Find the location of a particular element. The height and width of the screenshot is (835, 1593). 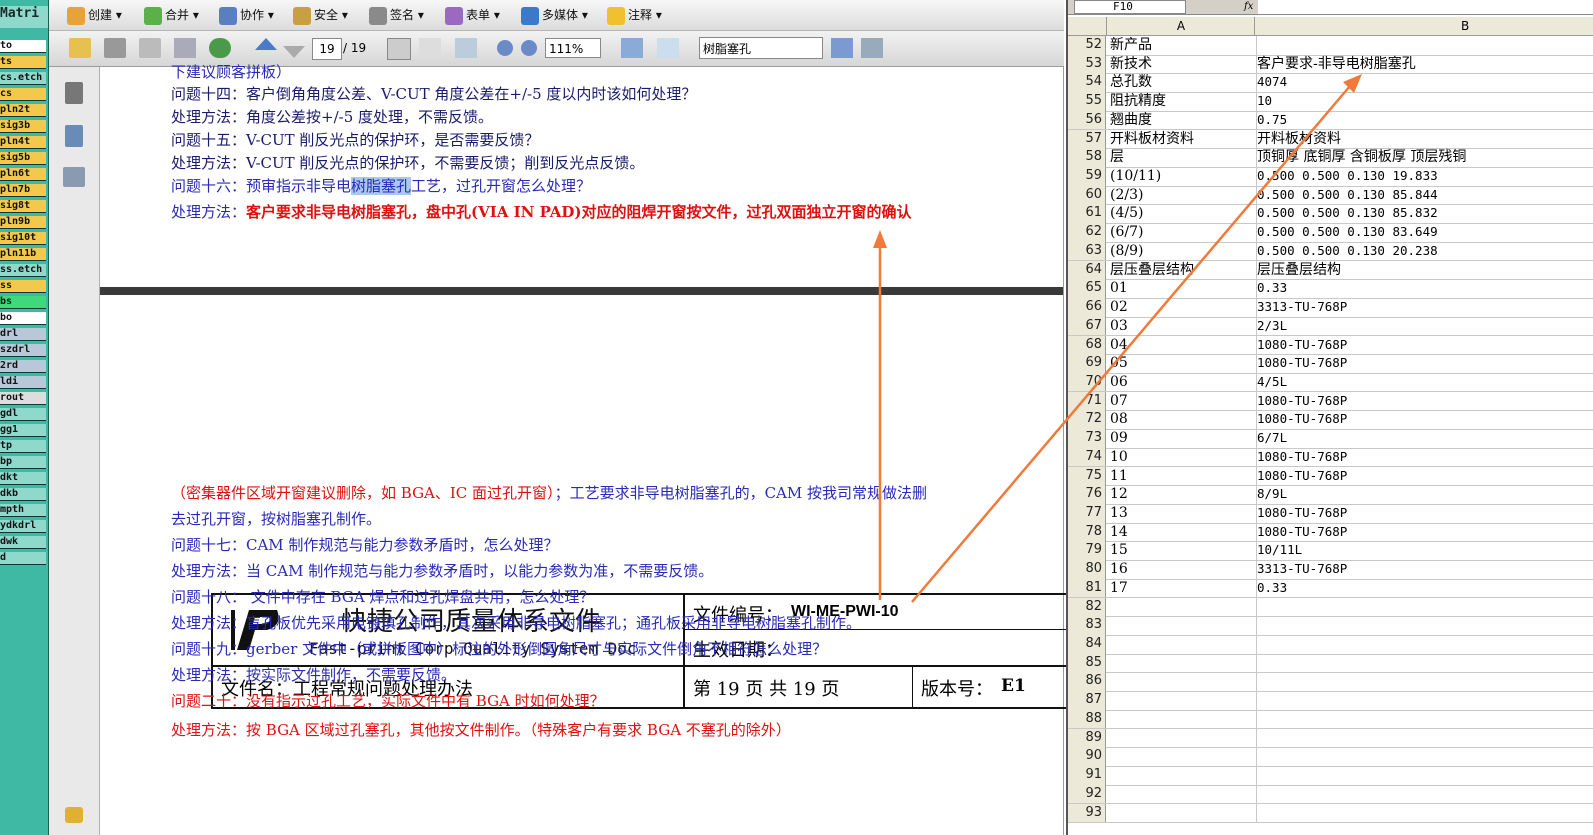

cell-a: 06 is located at coordinates (1182, 382).